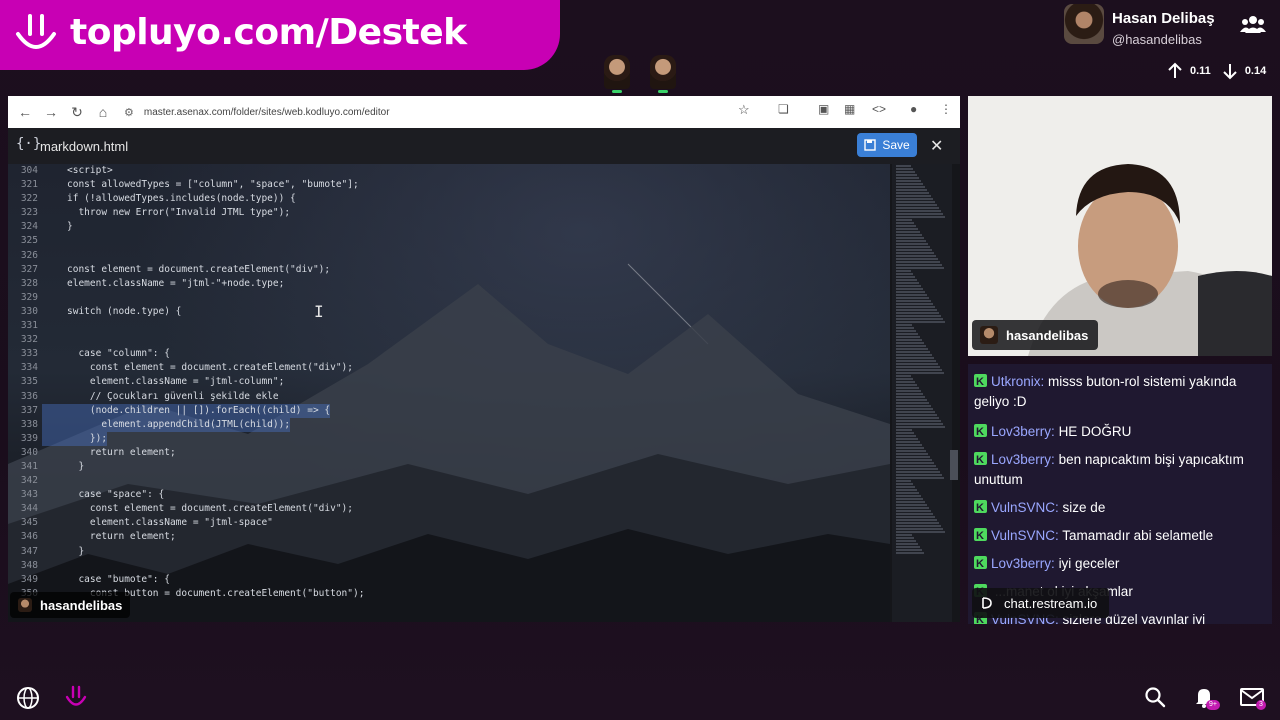 Image resolution: width=1280 pixels, height=720 pixels. What do you see at coordinates (449, 537) in the screenshot?
I see `code-line: 346 return element;` at bounding box center [449, 537].